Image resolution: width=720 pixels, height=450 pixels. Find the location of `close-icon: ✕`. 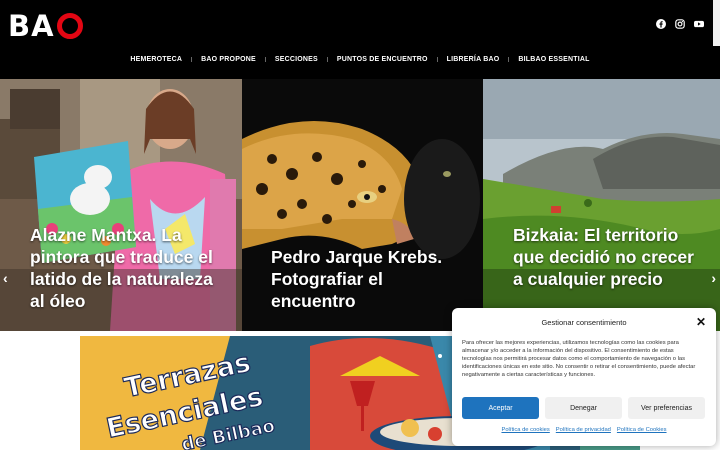

close-icon: ✕ is located at coordinates (701, 322).